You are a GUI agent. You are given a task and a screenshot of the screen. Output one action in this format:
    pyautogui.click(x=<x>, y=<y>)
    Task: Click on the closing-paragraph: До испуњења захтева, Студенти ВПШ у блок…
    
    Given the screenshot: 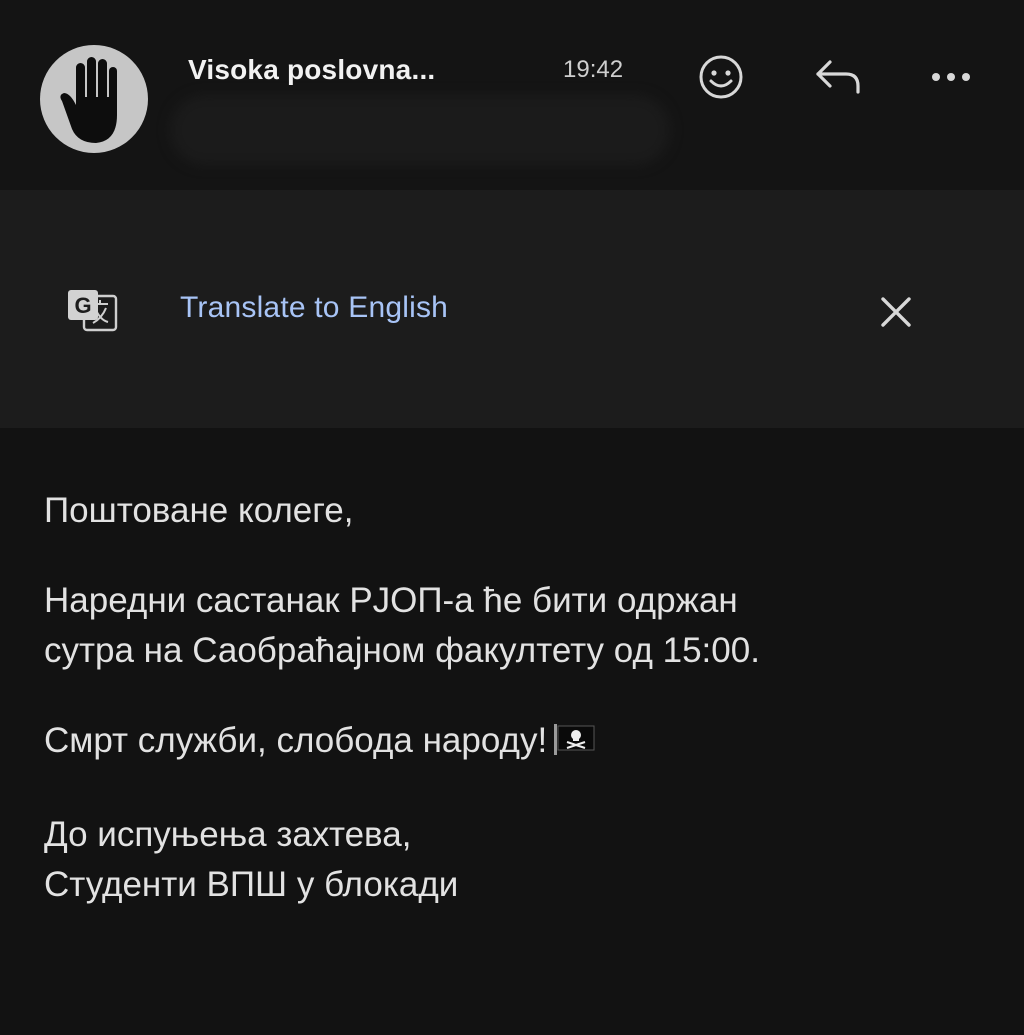 What is the action you would take?
    pyautogui.click(x=524, y=860)
    